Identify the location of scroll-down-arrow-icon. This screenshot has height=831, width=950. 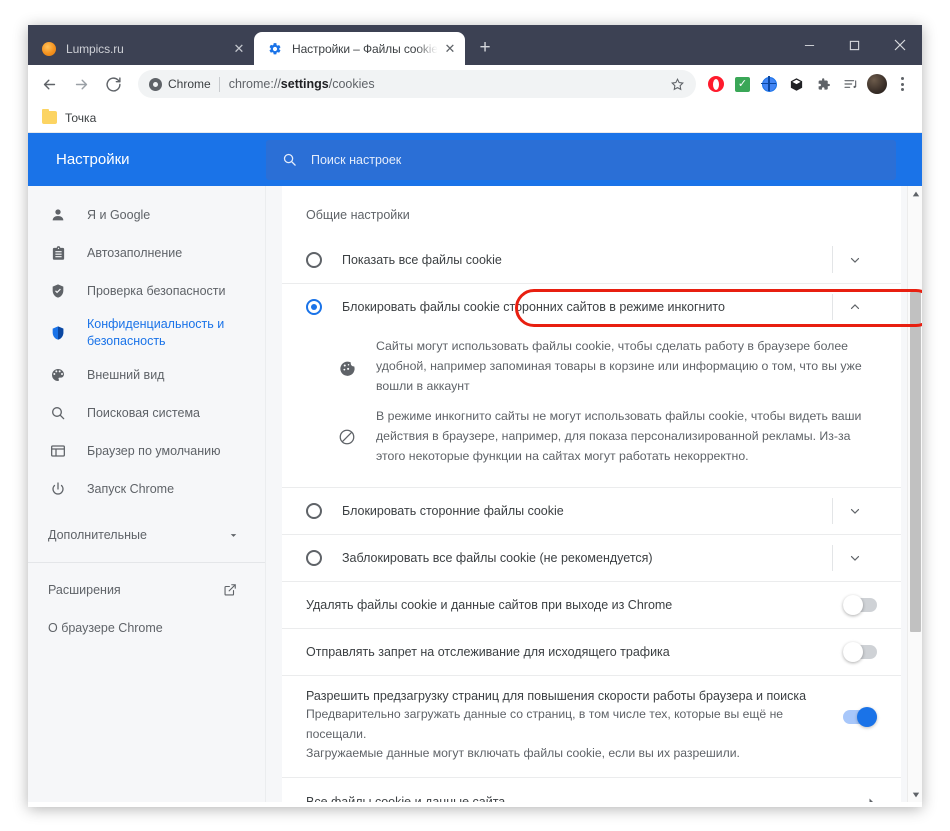
(915, 794).